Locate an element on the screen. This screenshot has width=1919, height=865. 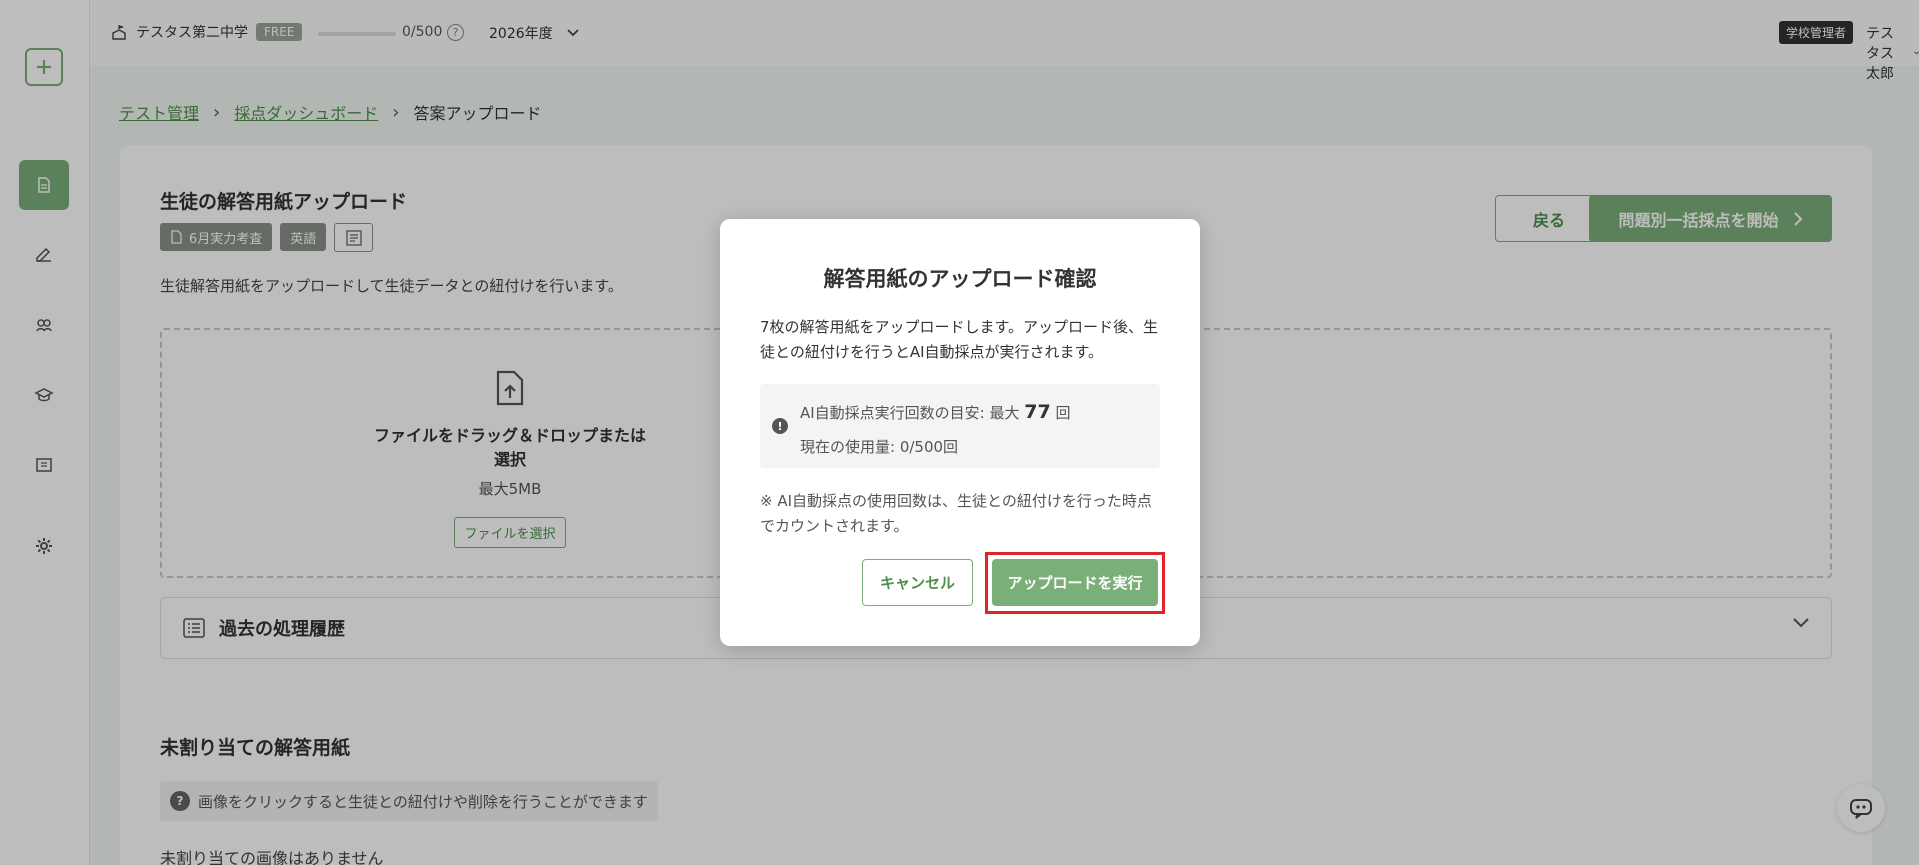
exclamation-icon: ! is located at coordinates (780, 426).